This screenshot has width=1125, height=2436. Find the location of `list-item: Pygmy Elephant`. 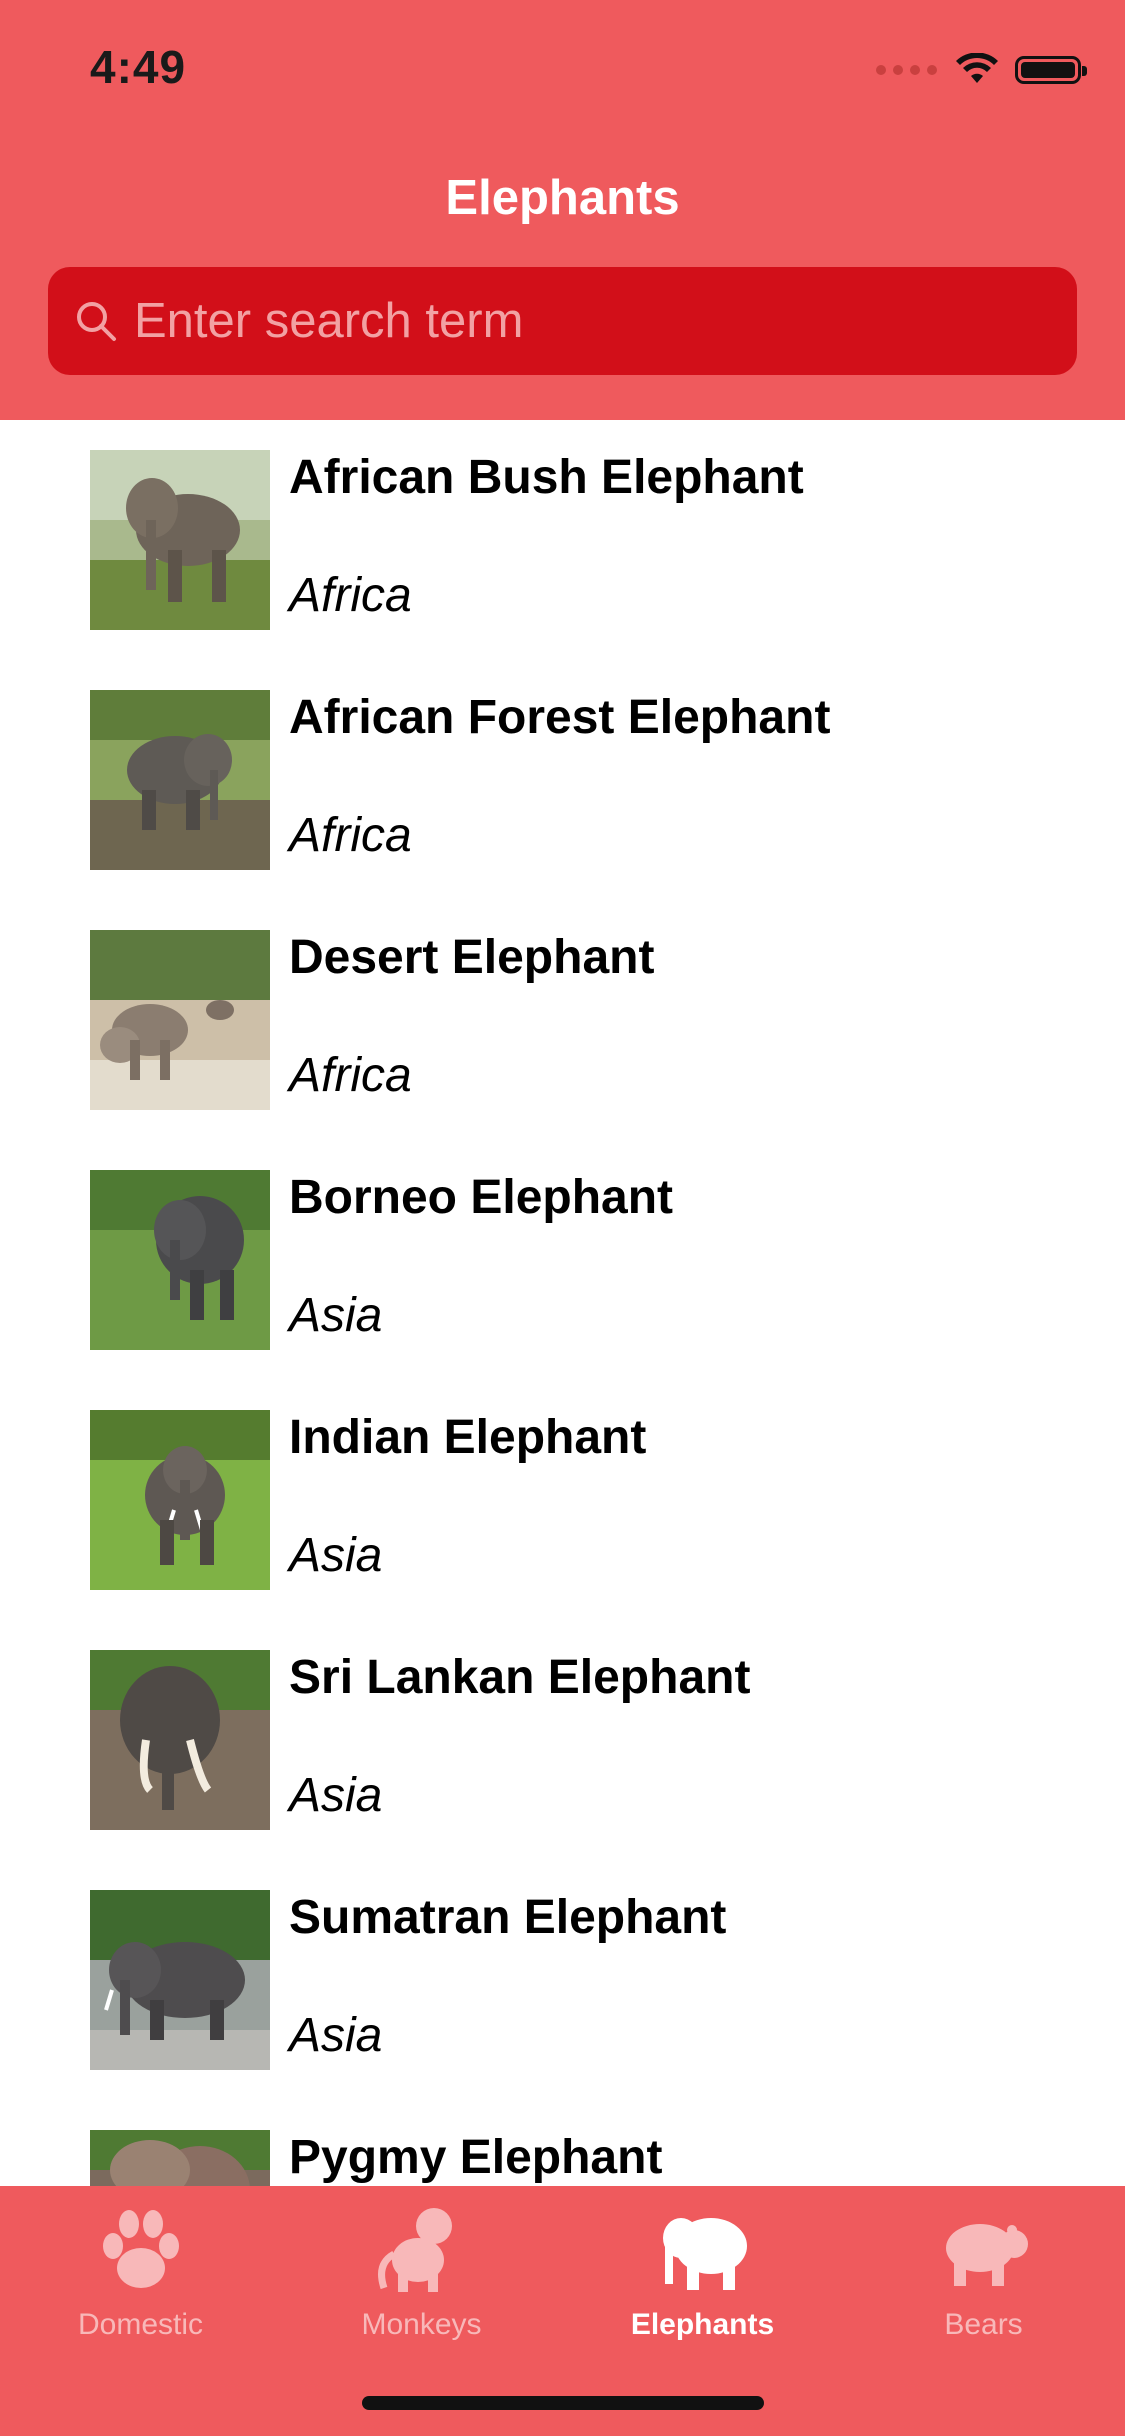

list-item: Pygmy Elephant is located at coordinates (562, 2143).